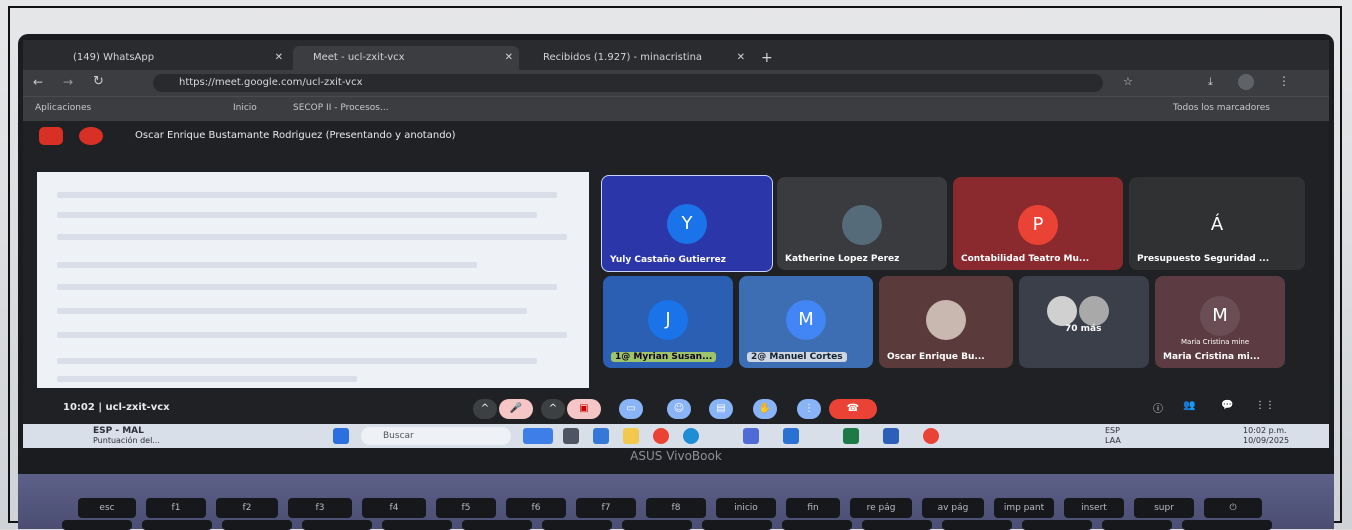 This screenshot has width=1352, height=530. What do you see at coordinates (114, 57) in the screenshot?
I see `tab-label: (149) WhatsApp` at bounding box center [114, 57].